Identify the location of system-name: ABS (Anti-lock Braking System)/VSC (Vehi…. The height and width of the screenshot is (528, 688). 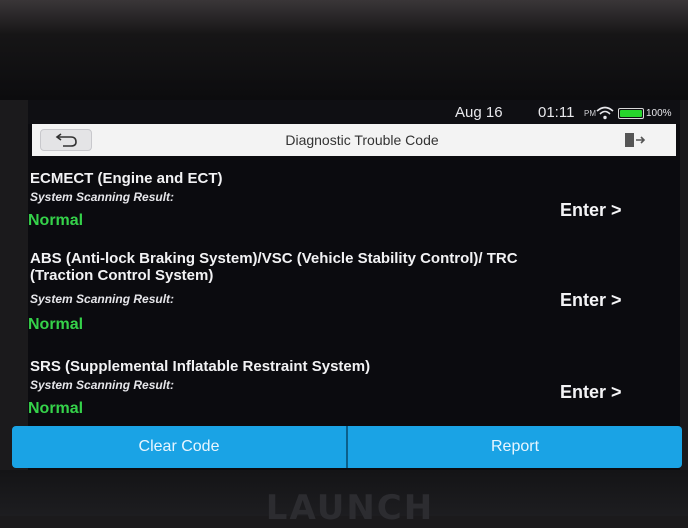
(274, 267).